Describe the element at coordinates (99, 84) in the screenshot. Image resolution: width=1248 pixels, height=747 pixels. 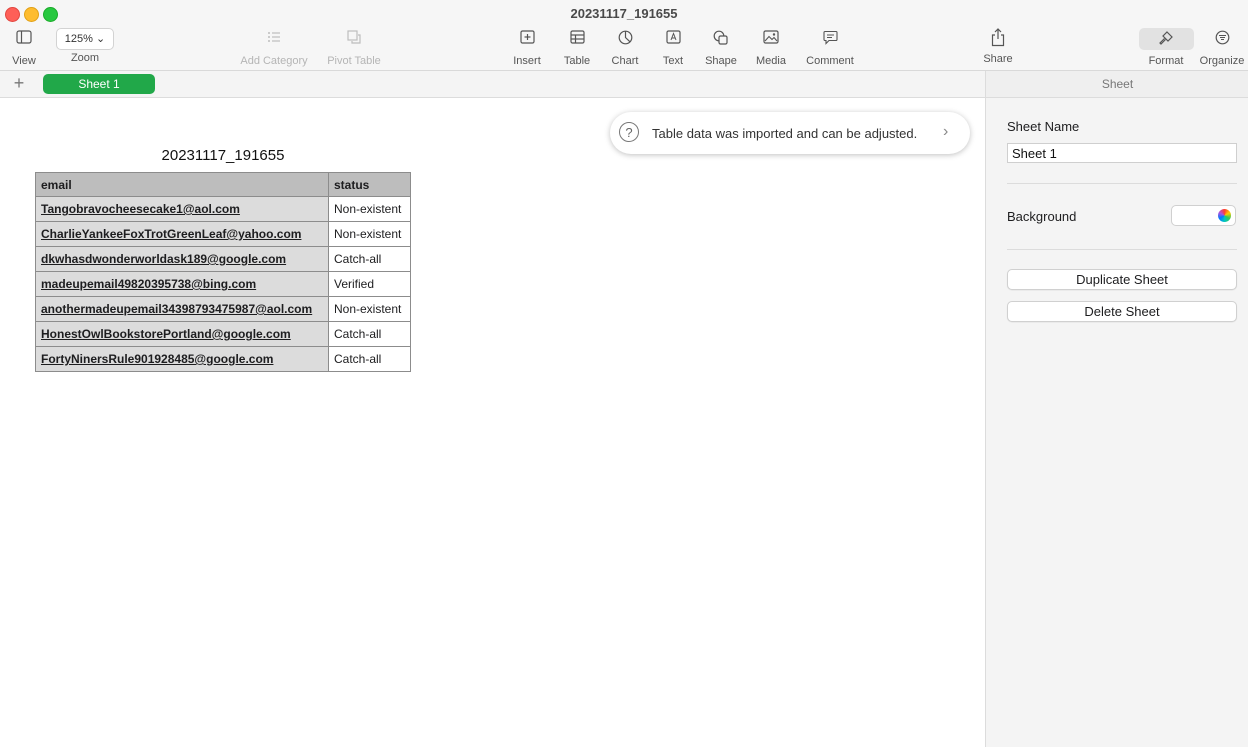
I see `tab-sheet-1: Sheet 1` at that location.